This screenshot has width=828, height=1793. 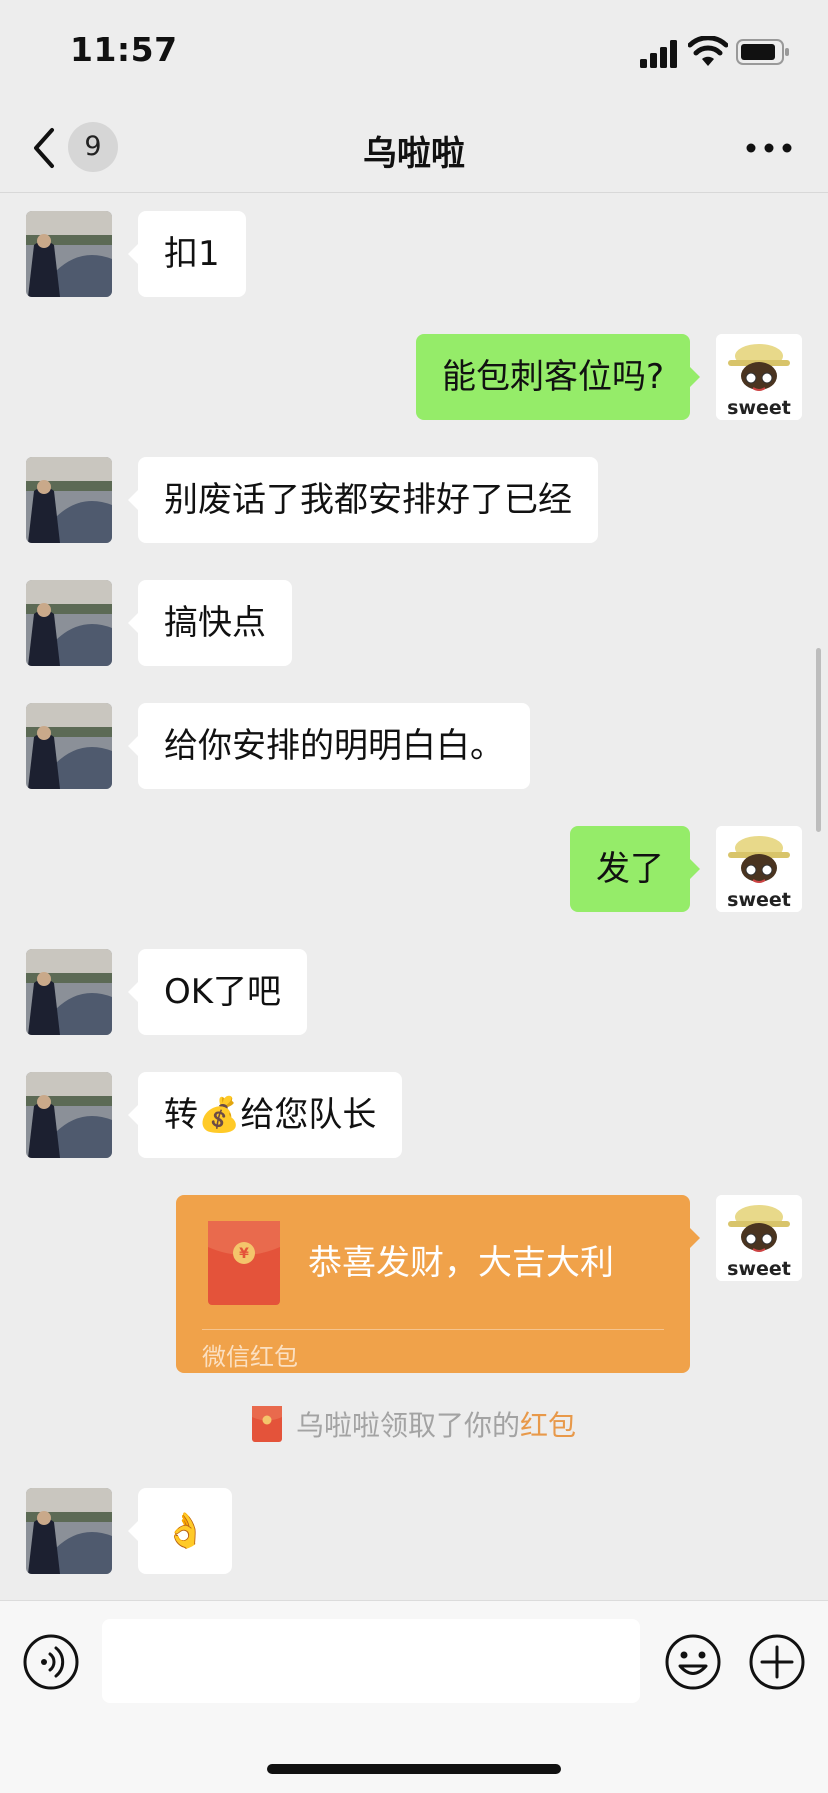 What do you see at coordinates (769, 148) in the screenshot?
I see `more-icon` at bounding box center [769, 148].